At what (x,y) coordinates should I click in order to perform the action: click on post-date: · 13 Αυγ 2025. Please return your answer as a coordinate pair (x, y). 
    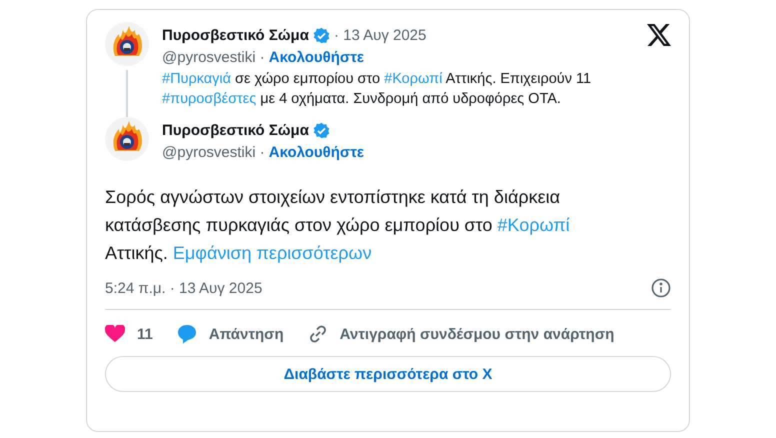
    Looking at the image, I should click on (380, 35).